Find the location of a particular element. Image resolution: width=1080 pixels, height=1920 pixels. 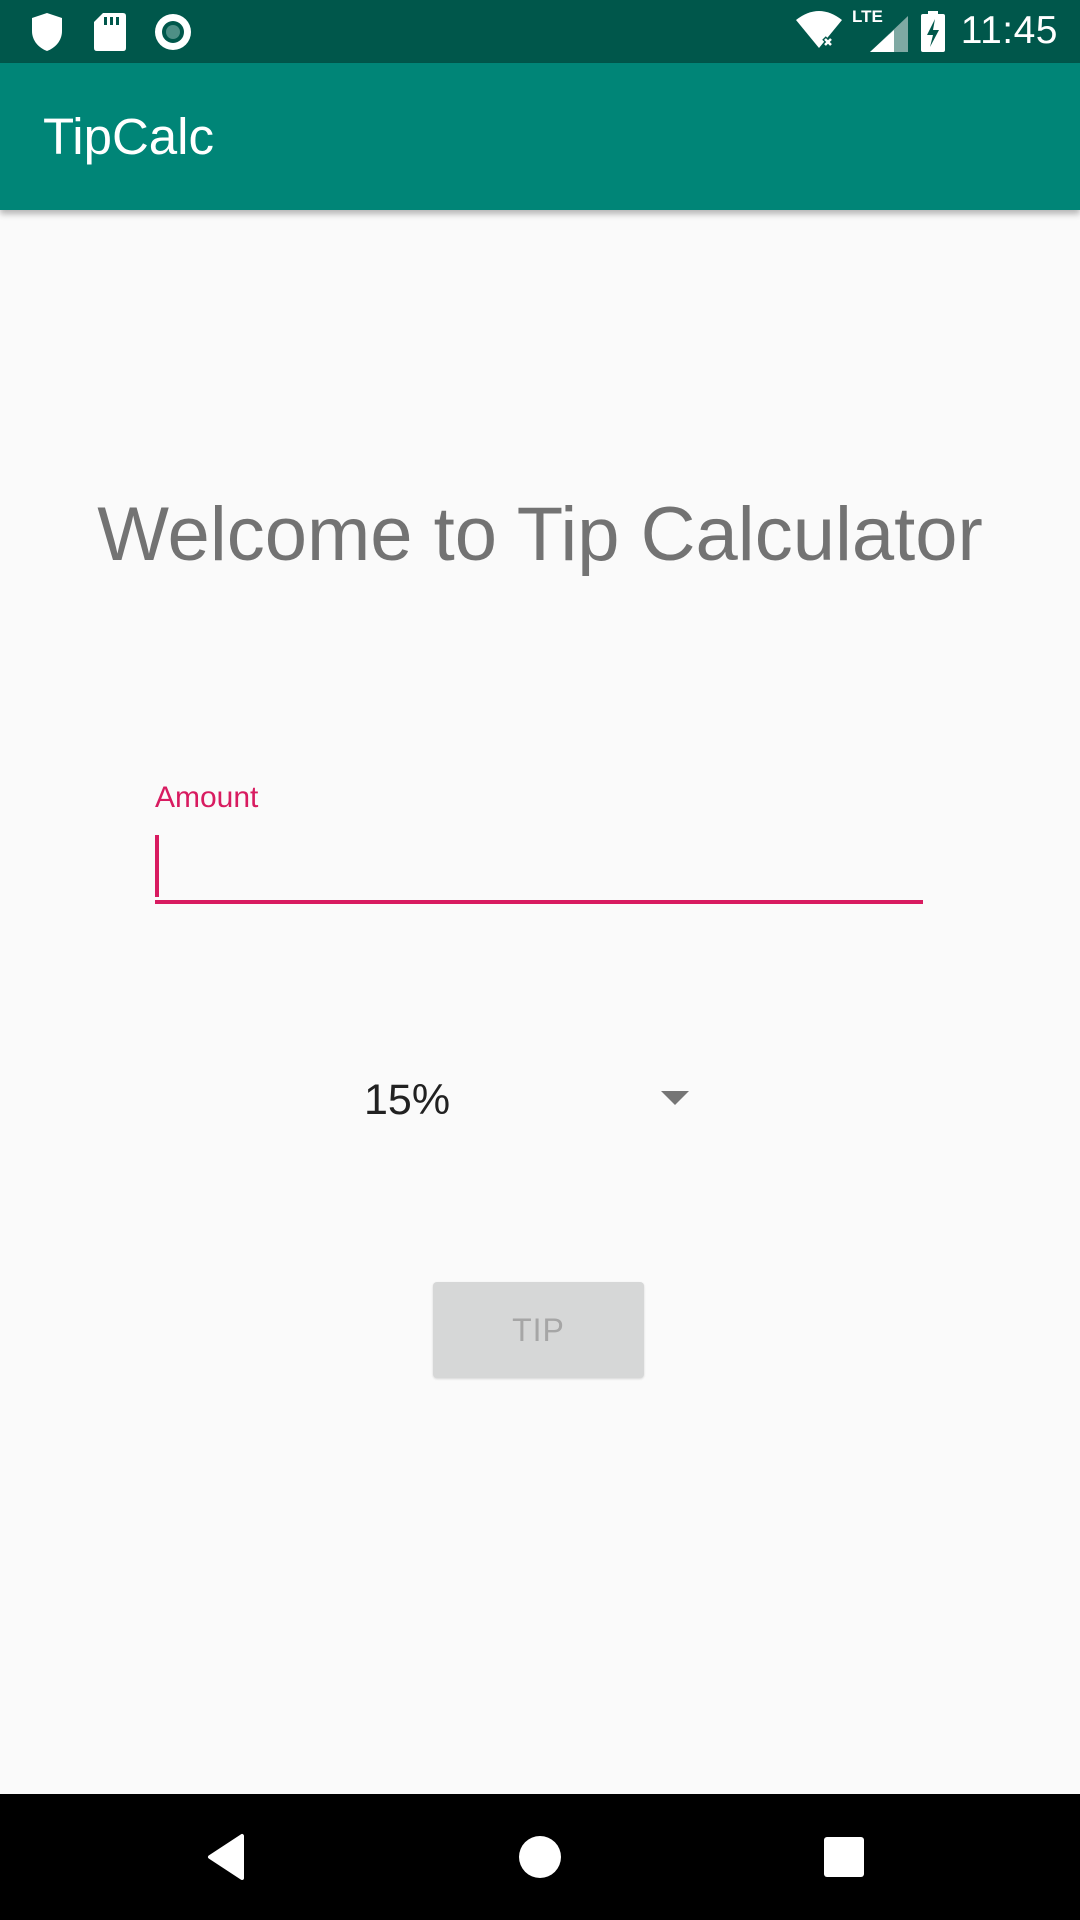

shield-icon is located at coordinates (47, 34).